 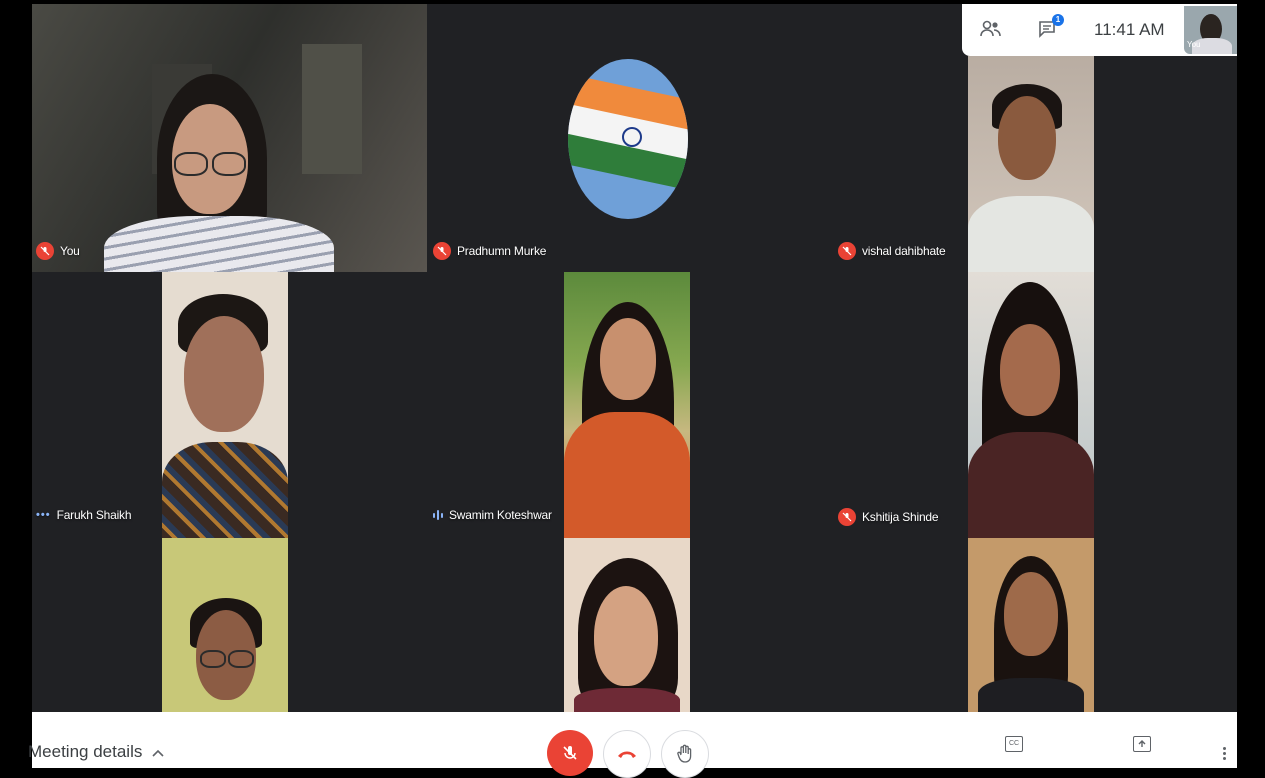 I want to click on meeting-details-button: Meeting details, so click(x=96, y=752).